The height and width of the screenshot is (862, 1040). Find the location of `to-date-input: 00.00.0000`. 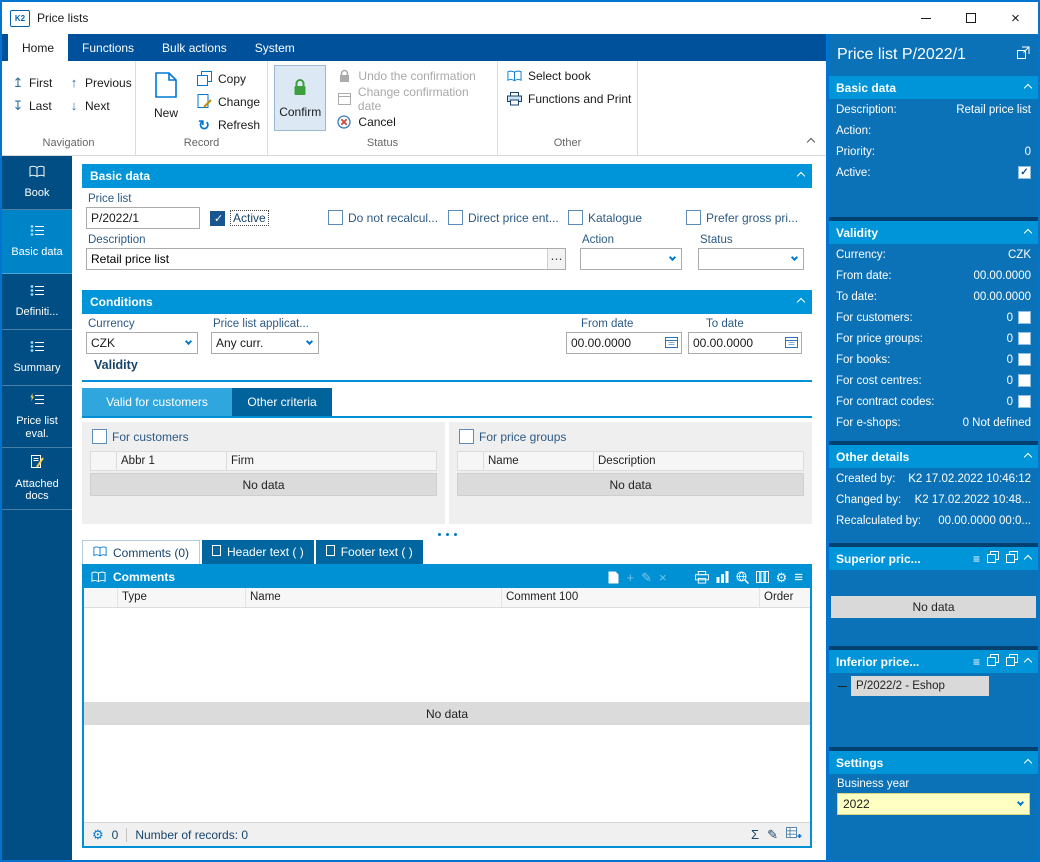

to-date-input: 00.00.0000 is located at coordinates (745, 343).